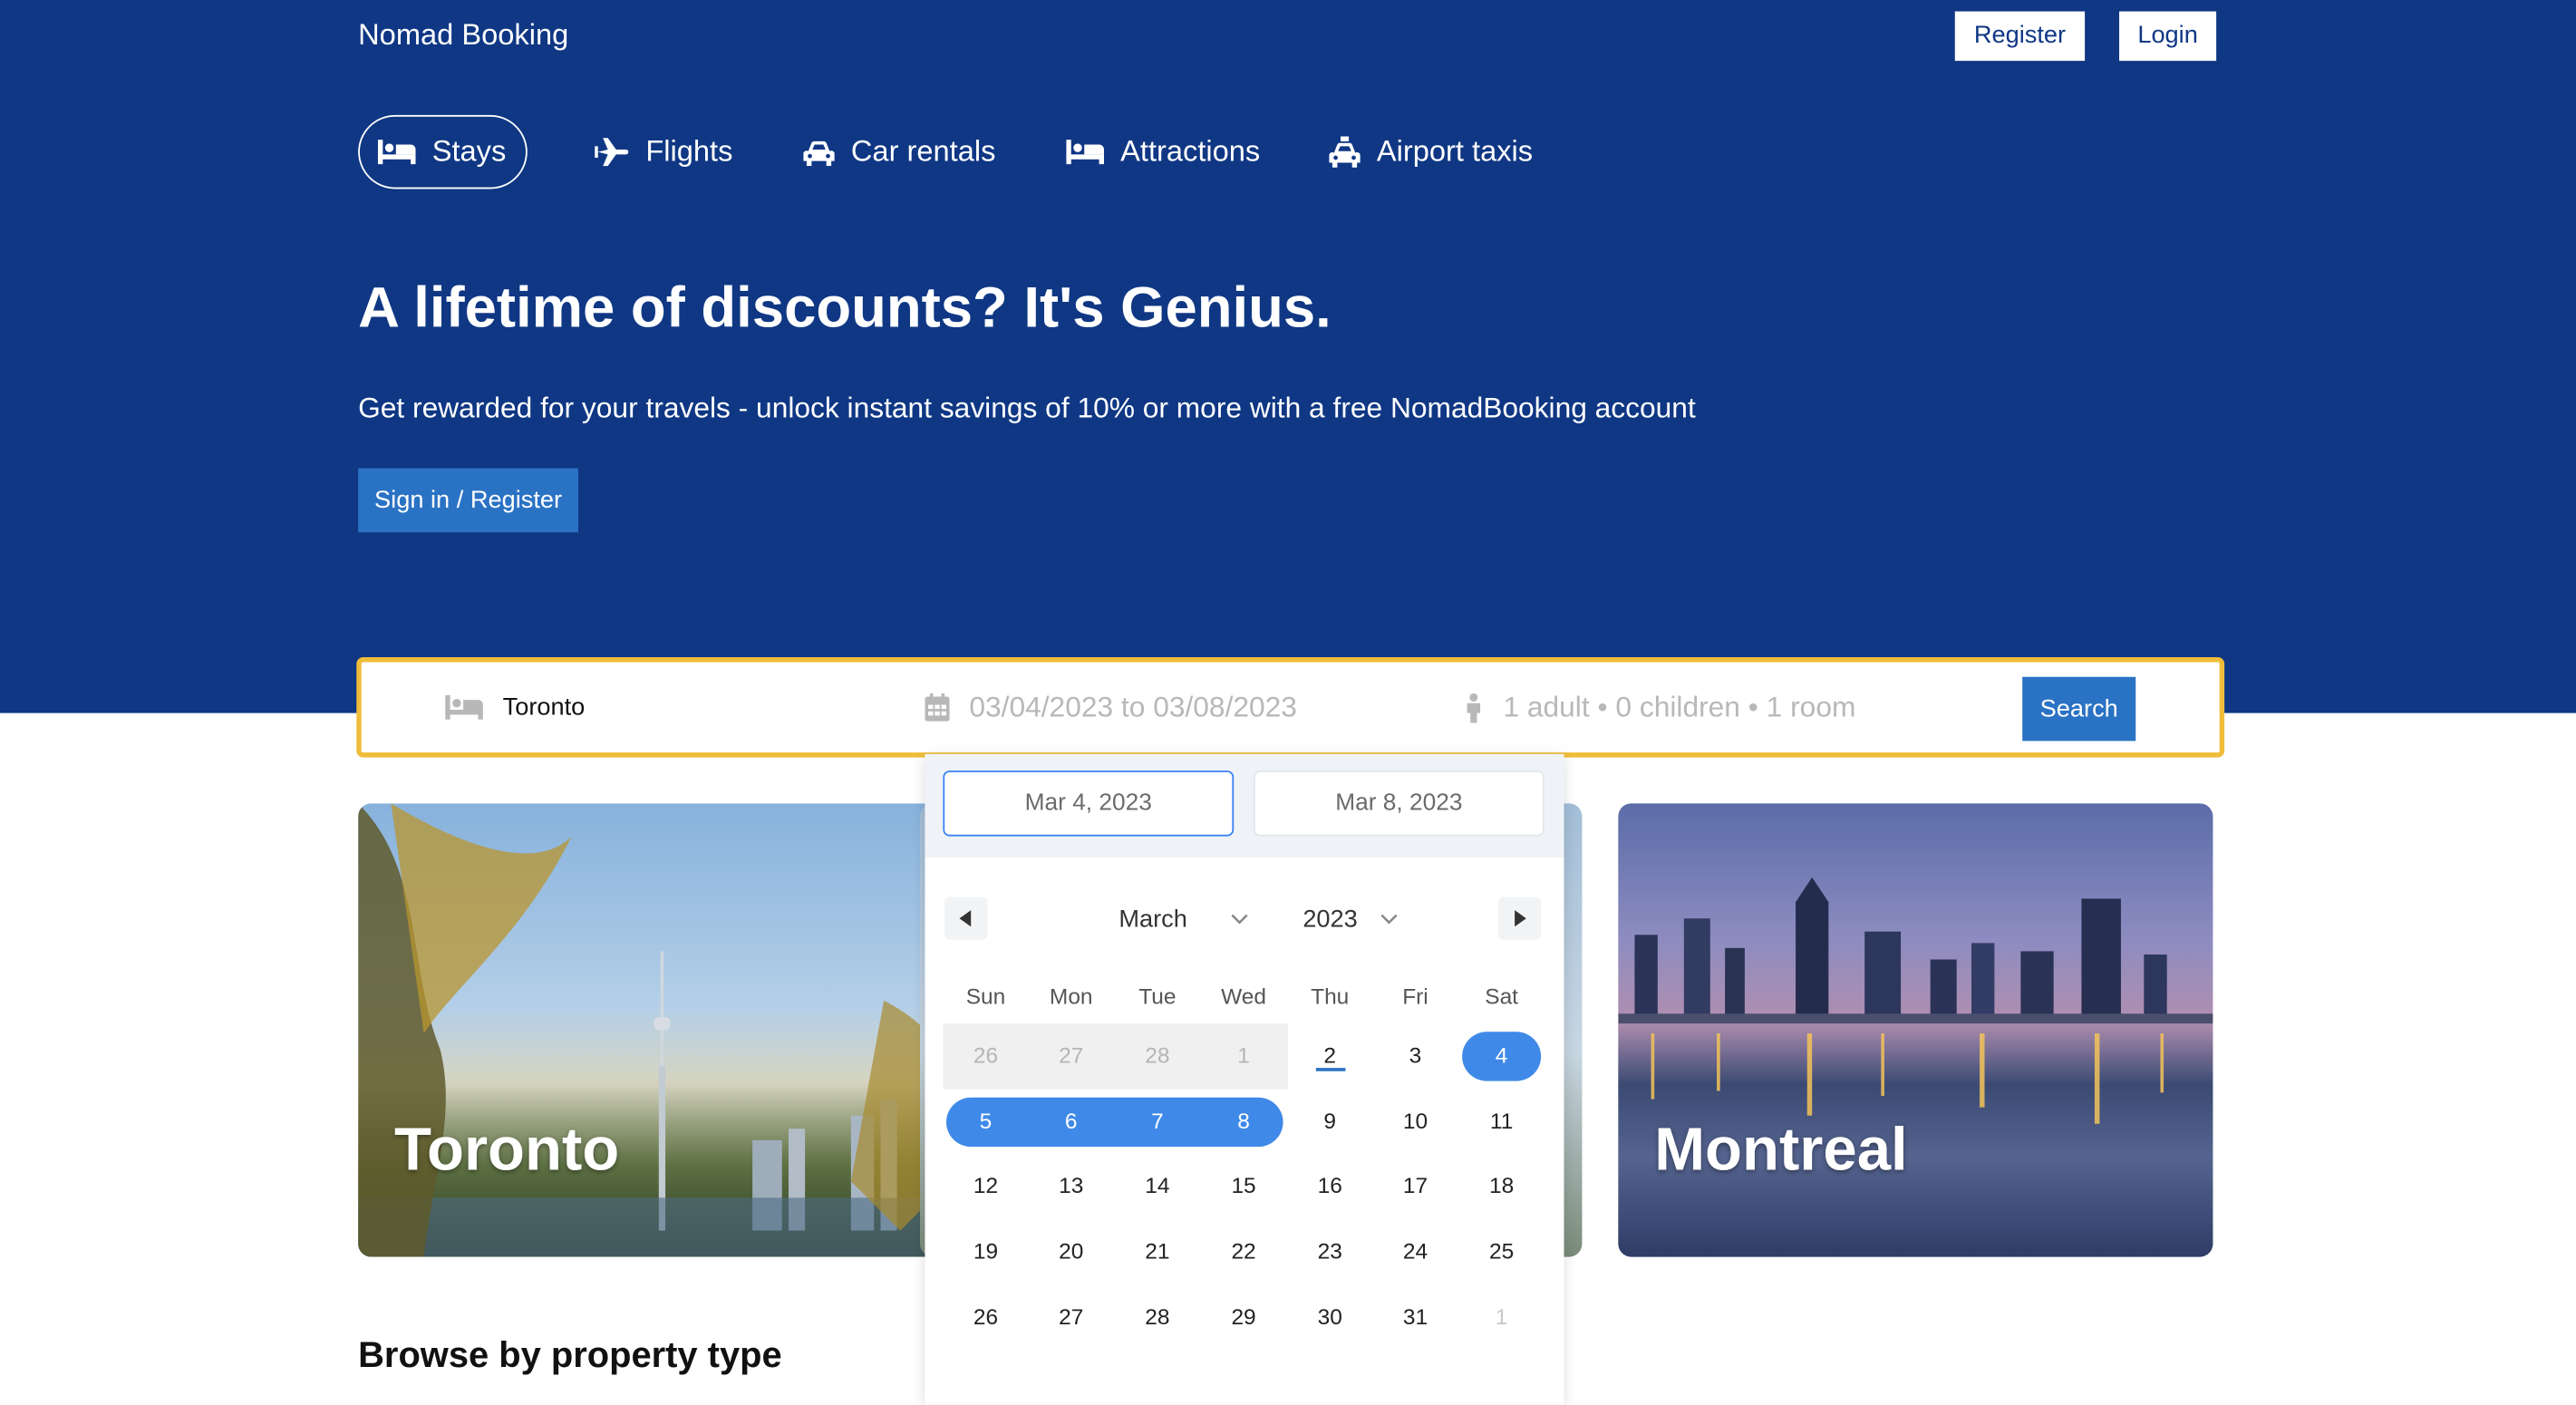  What do you see at coordinates (1133, 706) in the screenshot?
I see `date-range-value: 03/04/2023 to 03/08/2023` at bounding box center [1133, 706].